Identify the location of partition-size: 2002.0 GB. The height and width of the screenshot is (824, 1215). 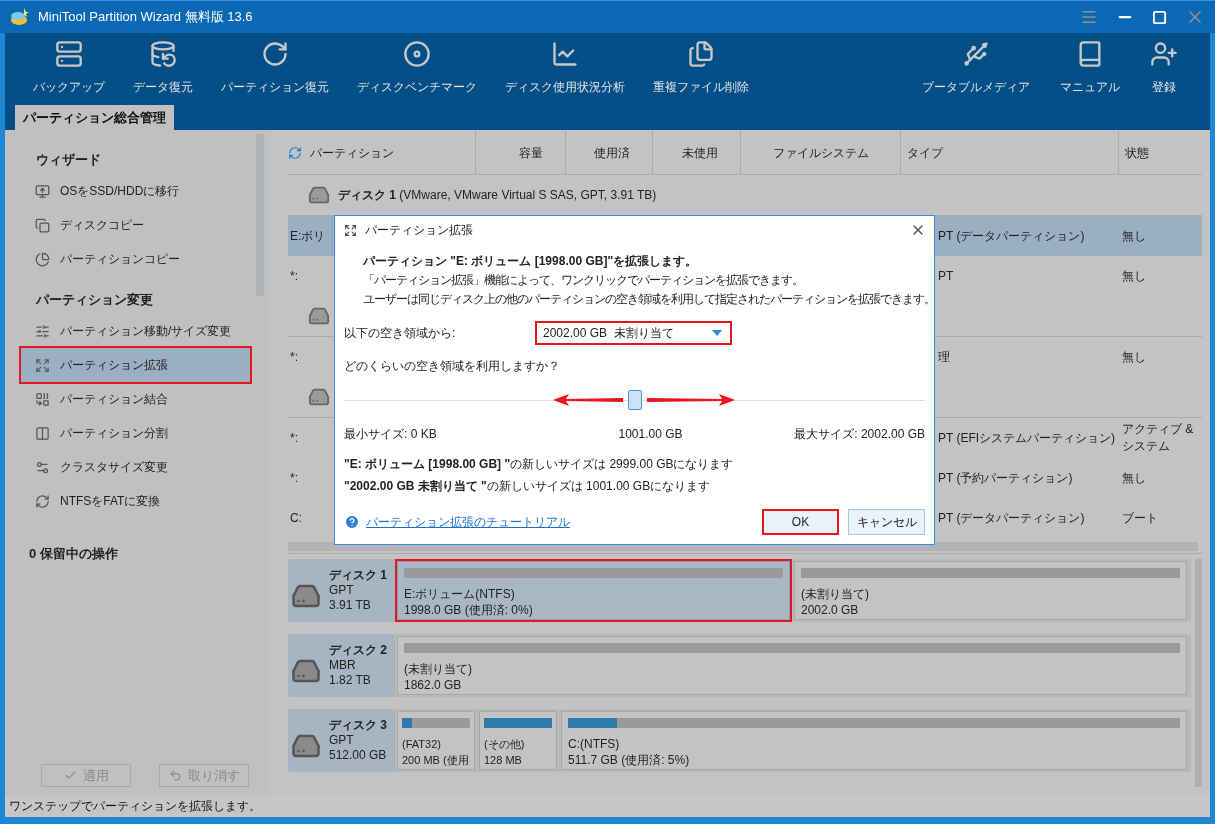
(830, 610).